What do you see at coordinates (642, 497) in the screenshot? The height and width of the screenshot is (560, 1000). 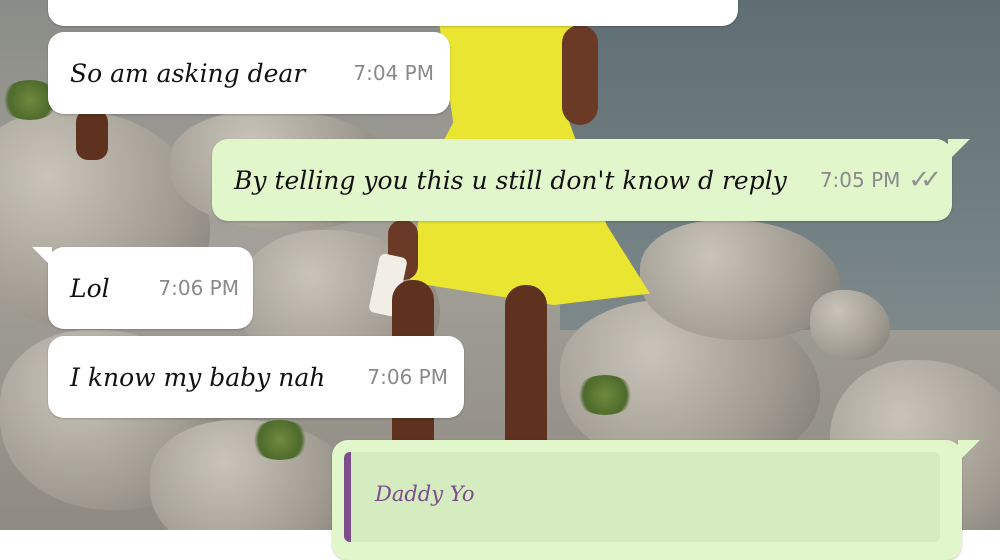 I see `quoted-message: Daddy Yo` at bounding box center [642, 497].